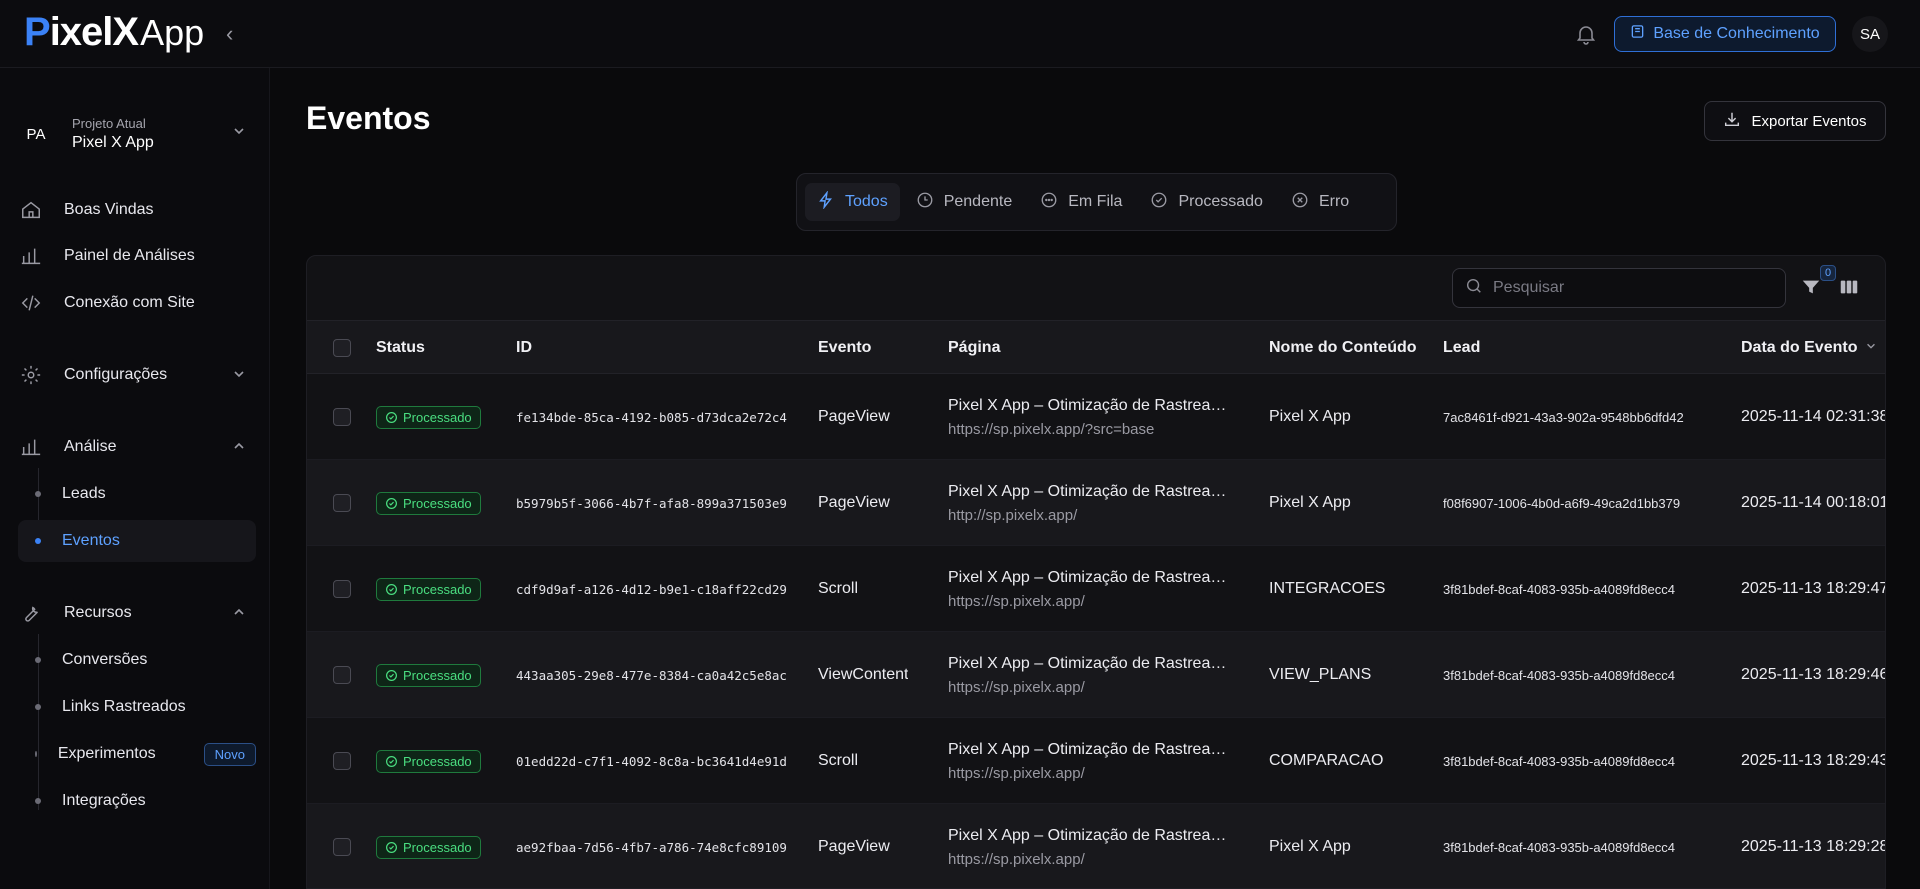 The image size is (1920, 889). Describe the element at coordinates (114, 34) in the screenshot. I see `logo: PixelX App` at that location.